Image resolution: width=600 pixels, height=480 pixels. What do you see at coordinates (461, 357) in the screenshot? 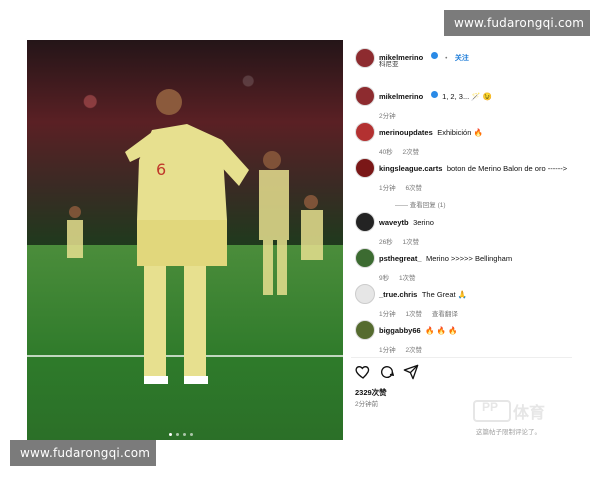
I see `divider` at bounding box center [461, 357].